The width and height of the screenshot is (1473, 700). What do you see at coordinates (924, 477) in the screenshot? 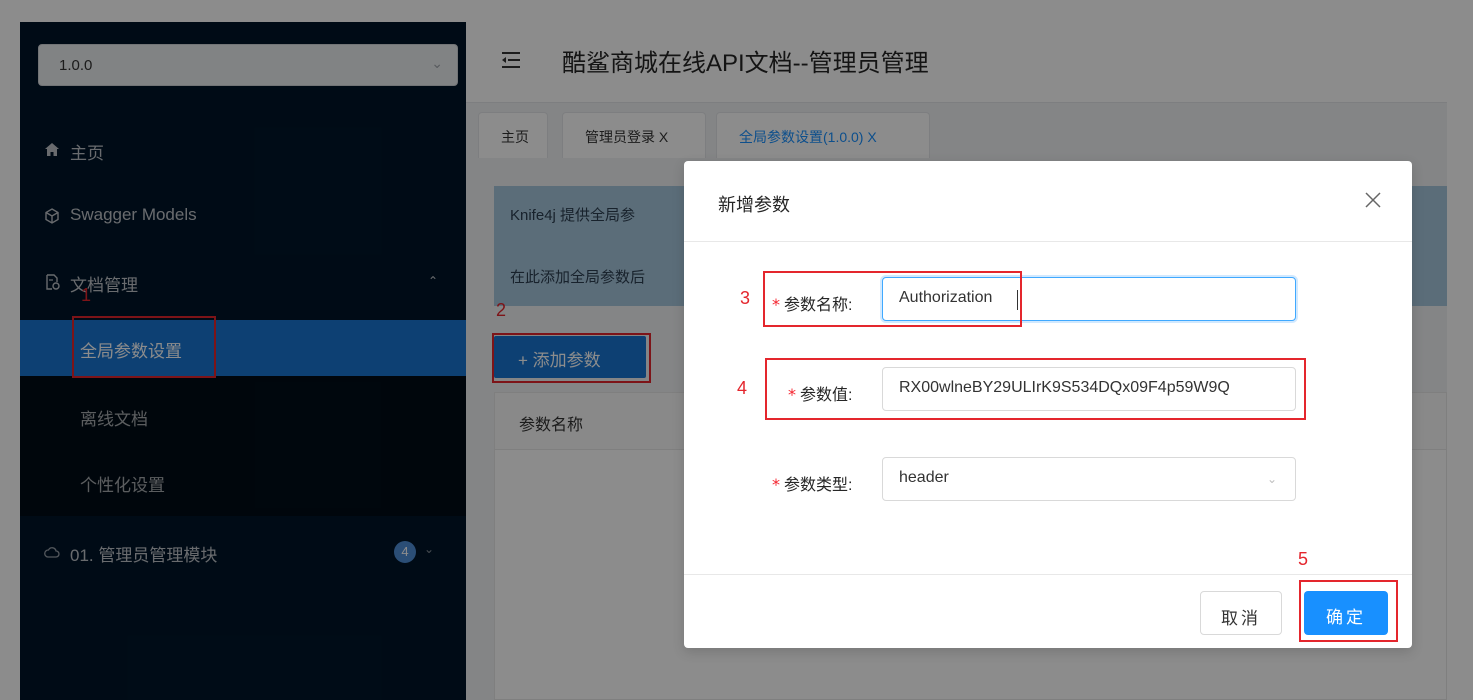
I see `select-value: header` at bounding box center [924, 477].